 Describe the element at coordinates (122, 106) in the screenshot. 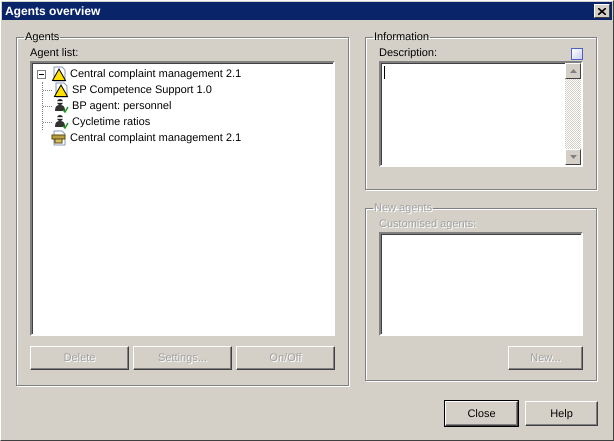

I see `tree-item: BP agent: personnel` at that location.